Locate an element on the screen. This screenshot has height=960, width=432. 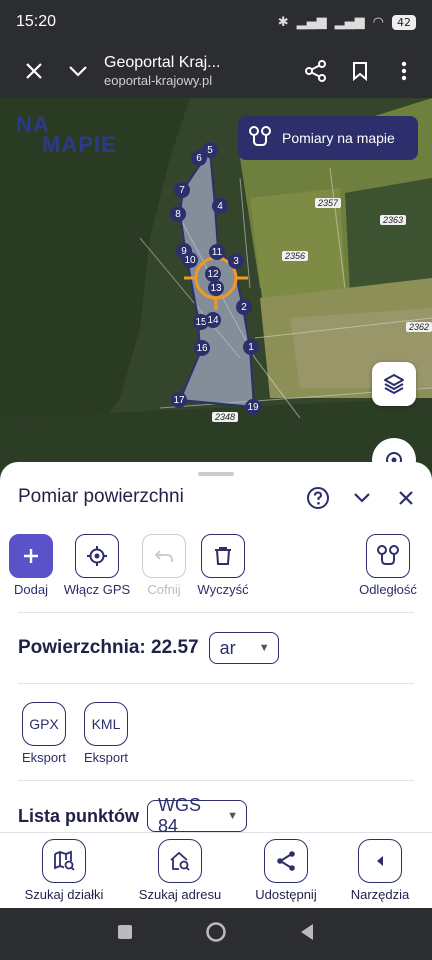
browser-toolbar: Geoportal Kraj... eoportal-krajowy.pl is located at coordinates (216, 71).